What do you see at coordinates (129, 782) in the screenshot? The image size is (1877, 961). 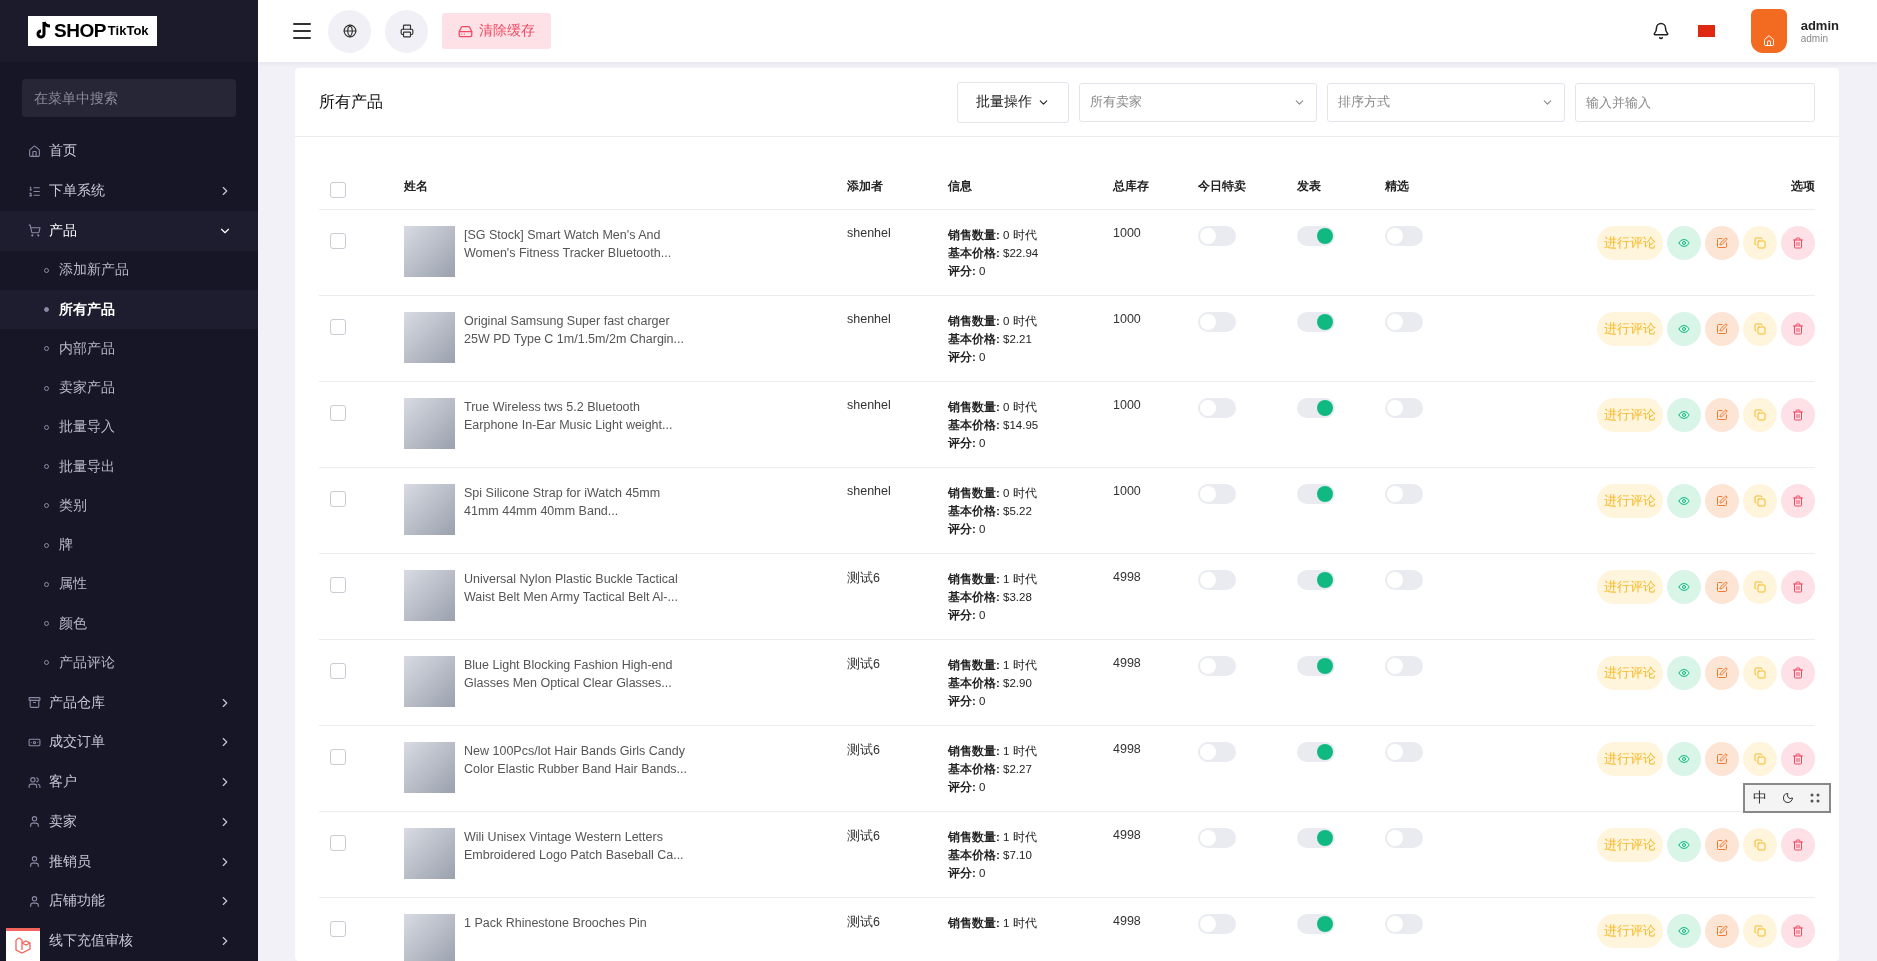 I see `menu-item: 客户` at bounding box center [129, 782].